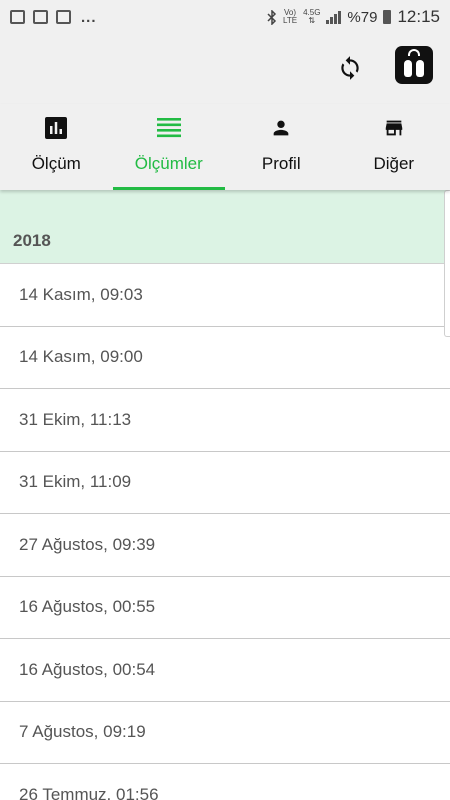 Image resolution: width=450 pixels, height=800 pixels. What do you see at coordinates (281, 128) in the screenshot?
I see `person-icon` at bounding box center [281, 128].